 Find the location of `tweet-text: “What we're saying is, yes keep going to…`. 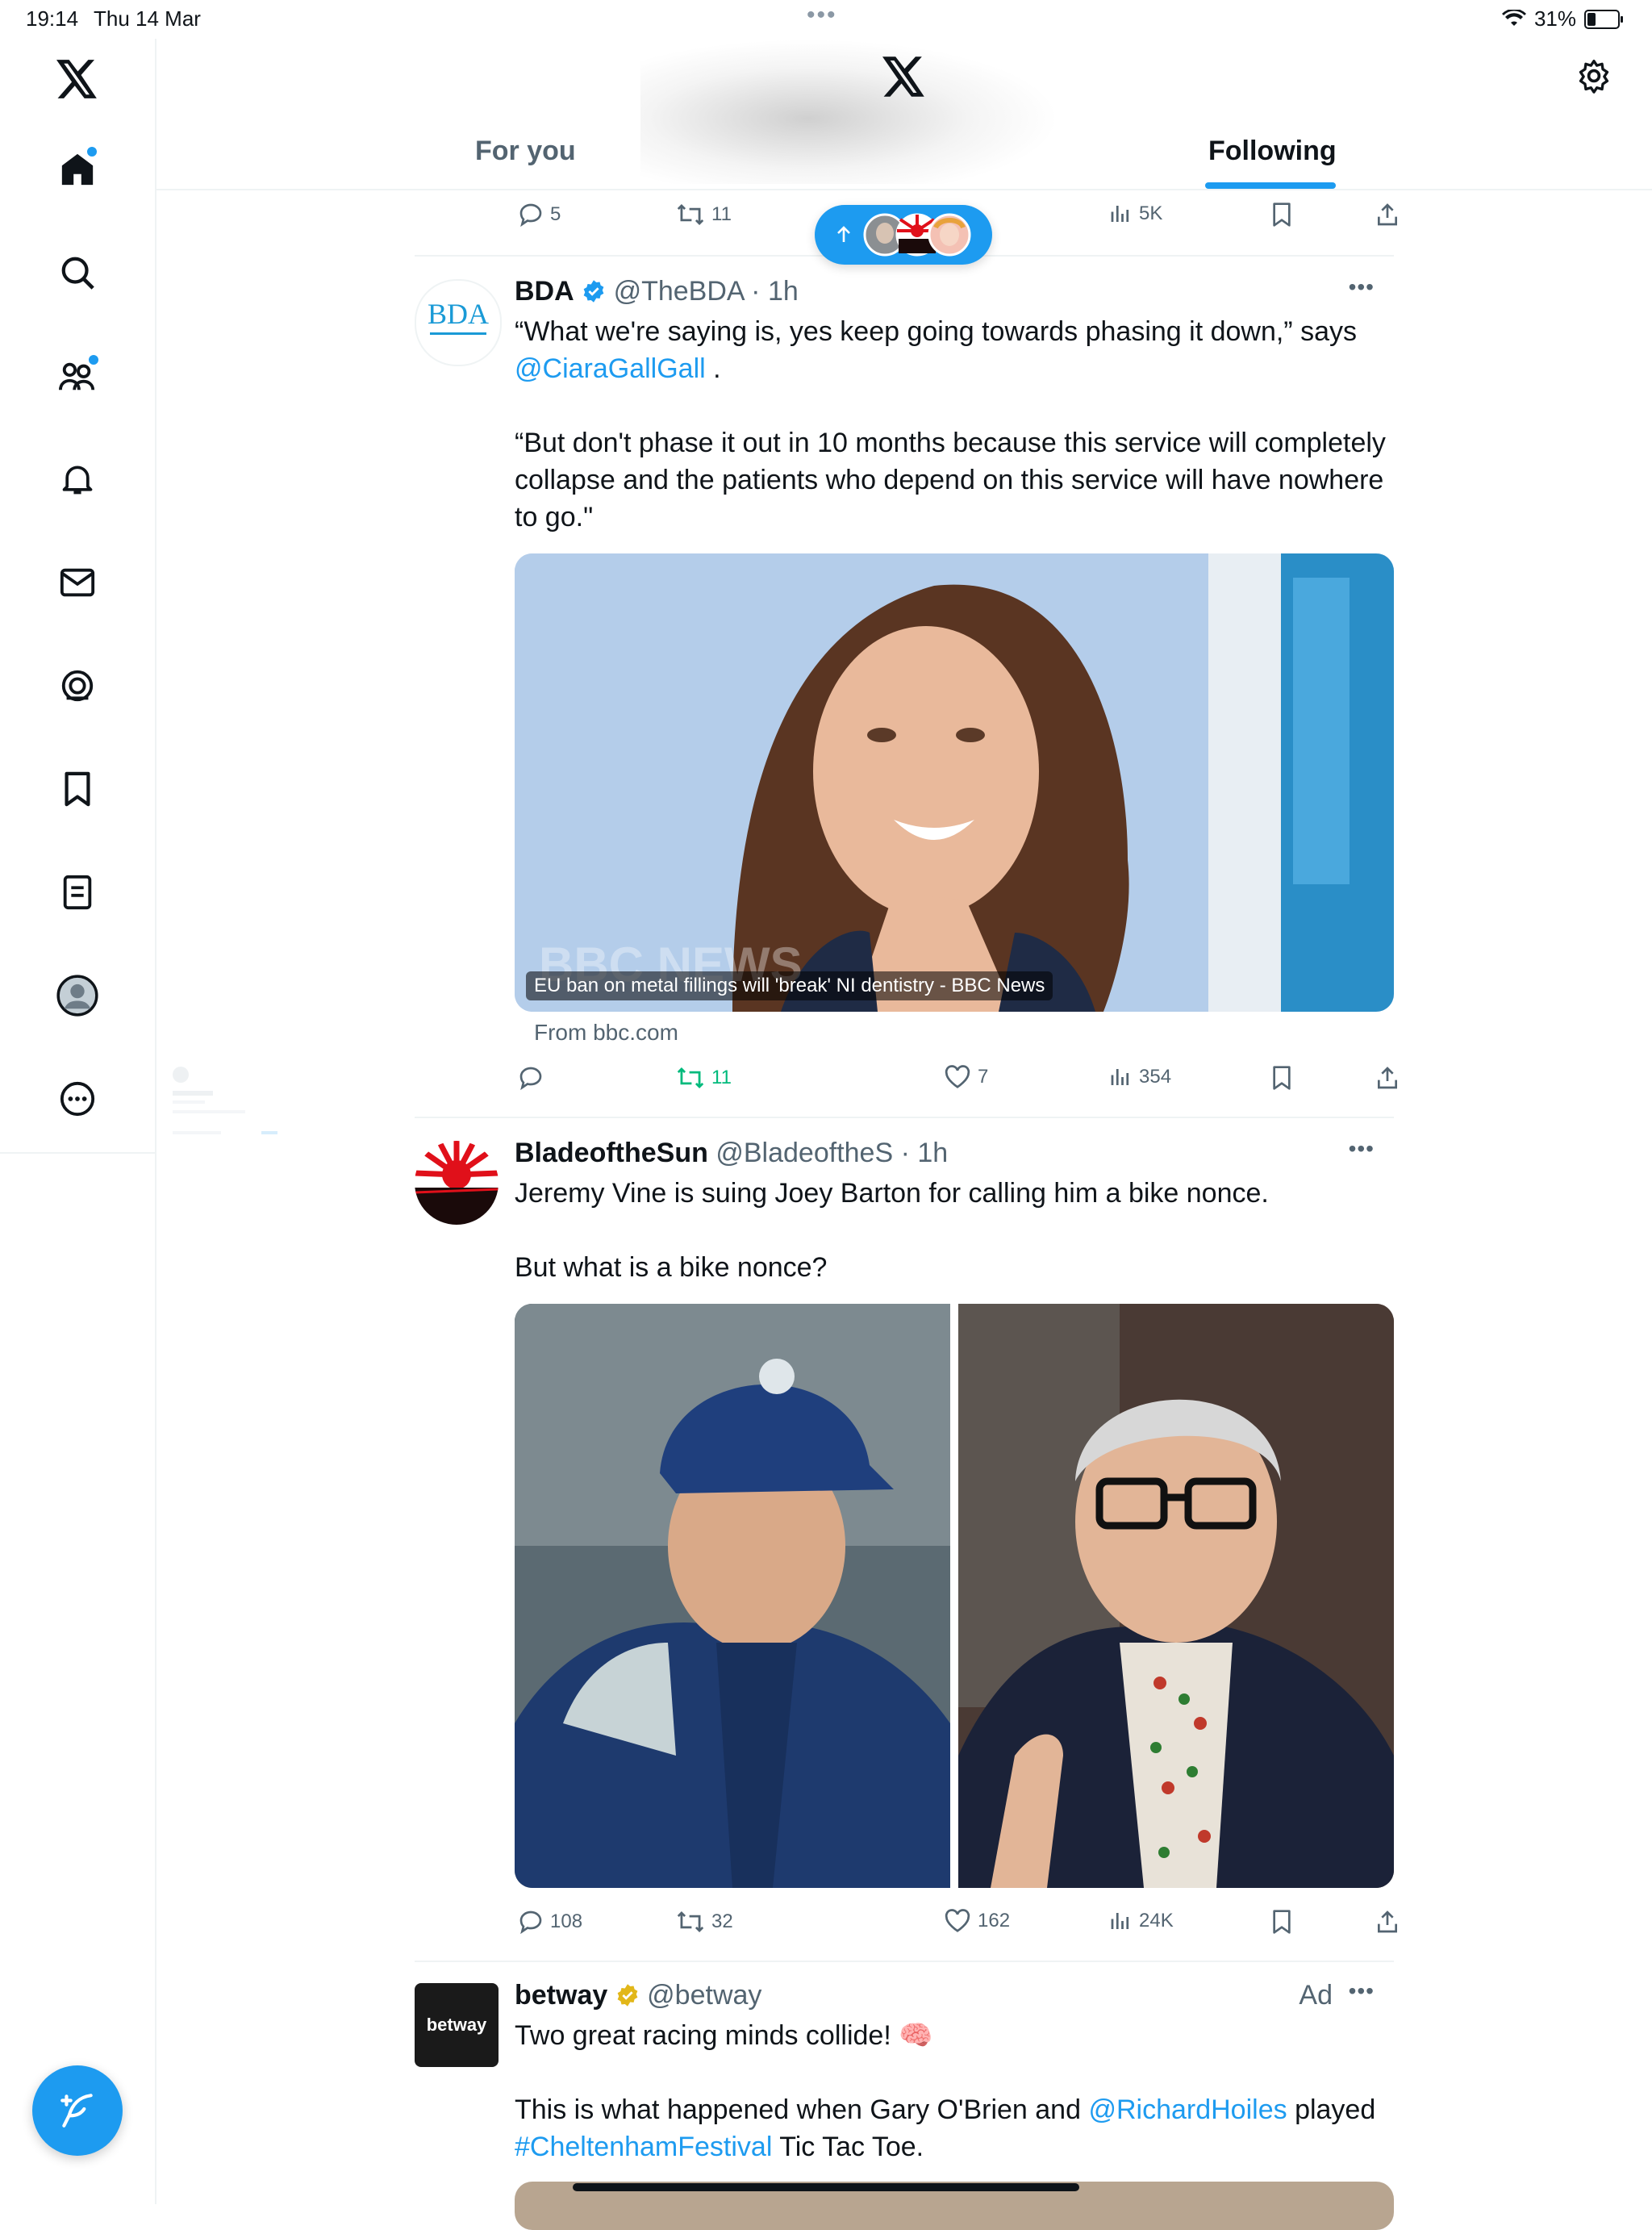

tweet-text: “What we're saying is, yes keep going to… is located at coordinates (955, 350).